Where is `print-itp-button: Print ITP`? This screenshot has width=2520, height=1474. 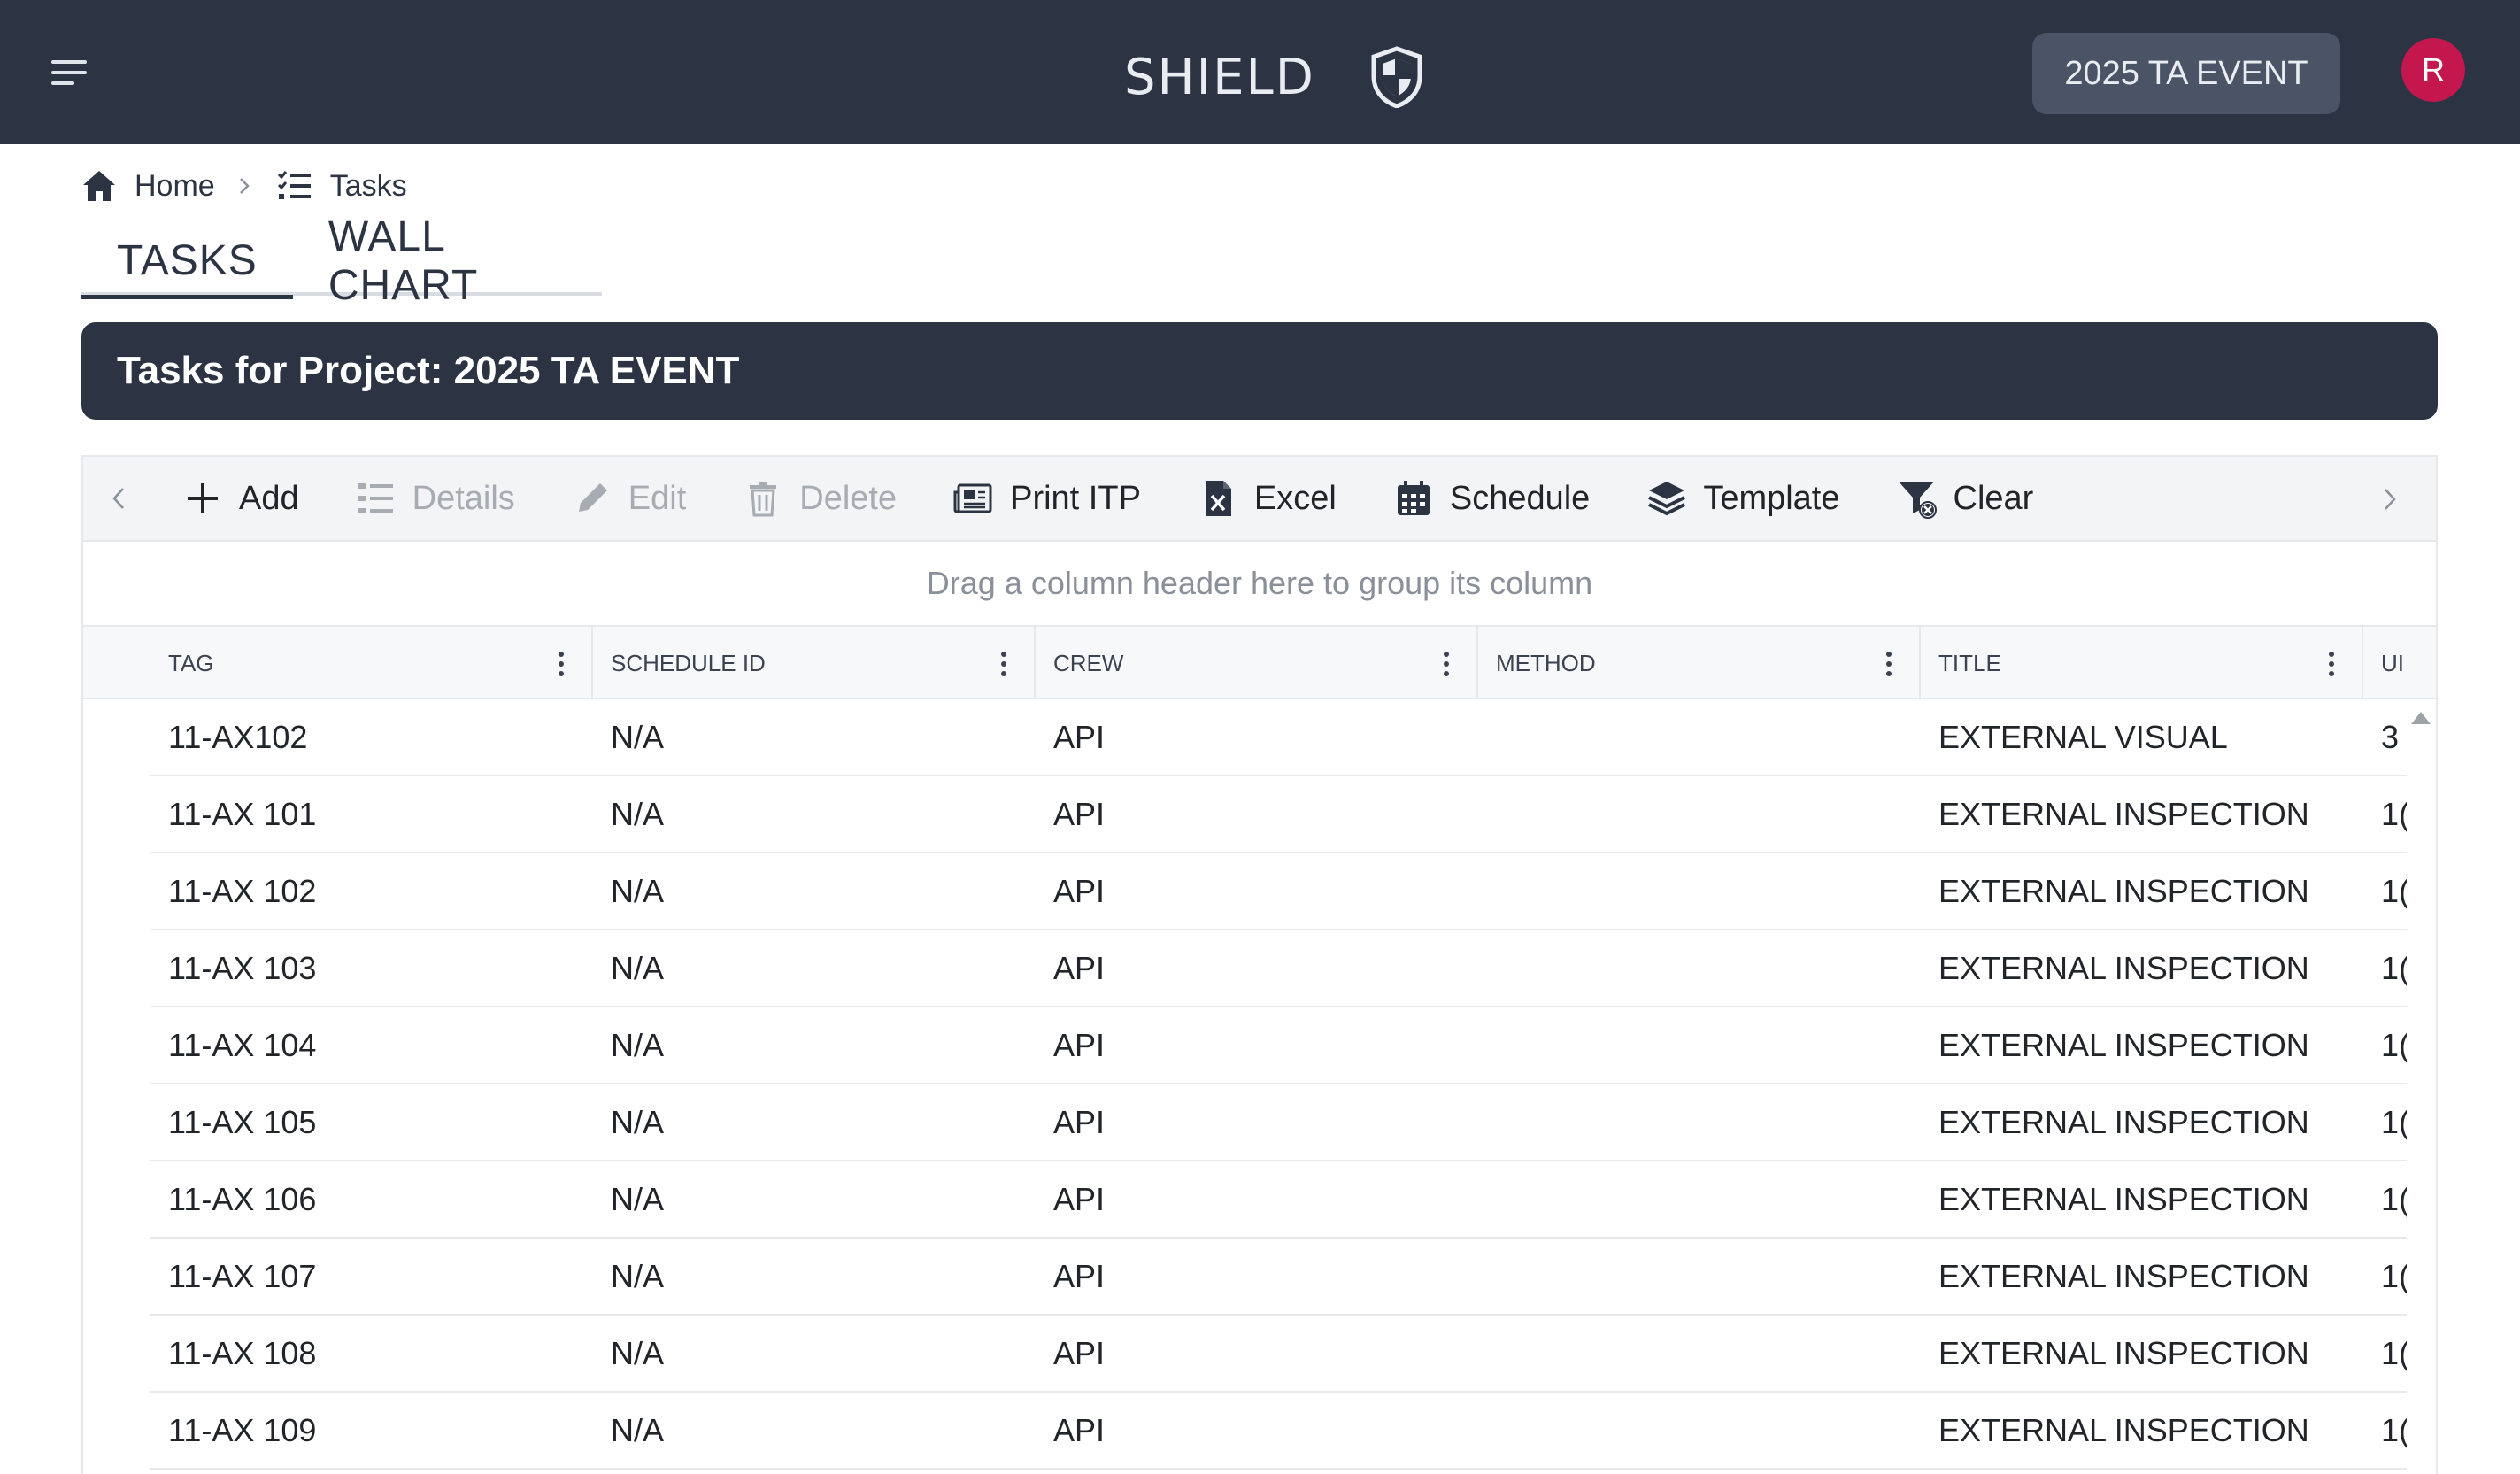 print-itp-button: Print ITP is located at coordinates (1047, 498).